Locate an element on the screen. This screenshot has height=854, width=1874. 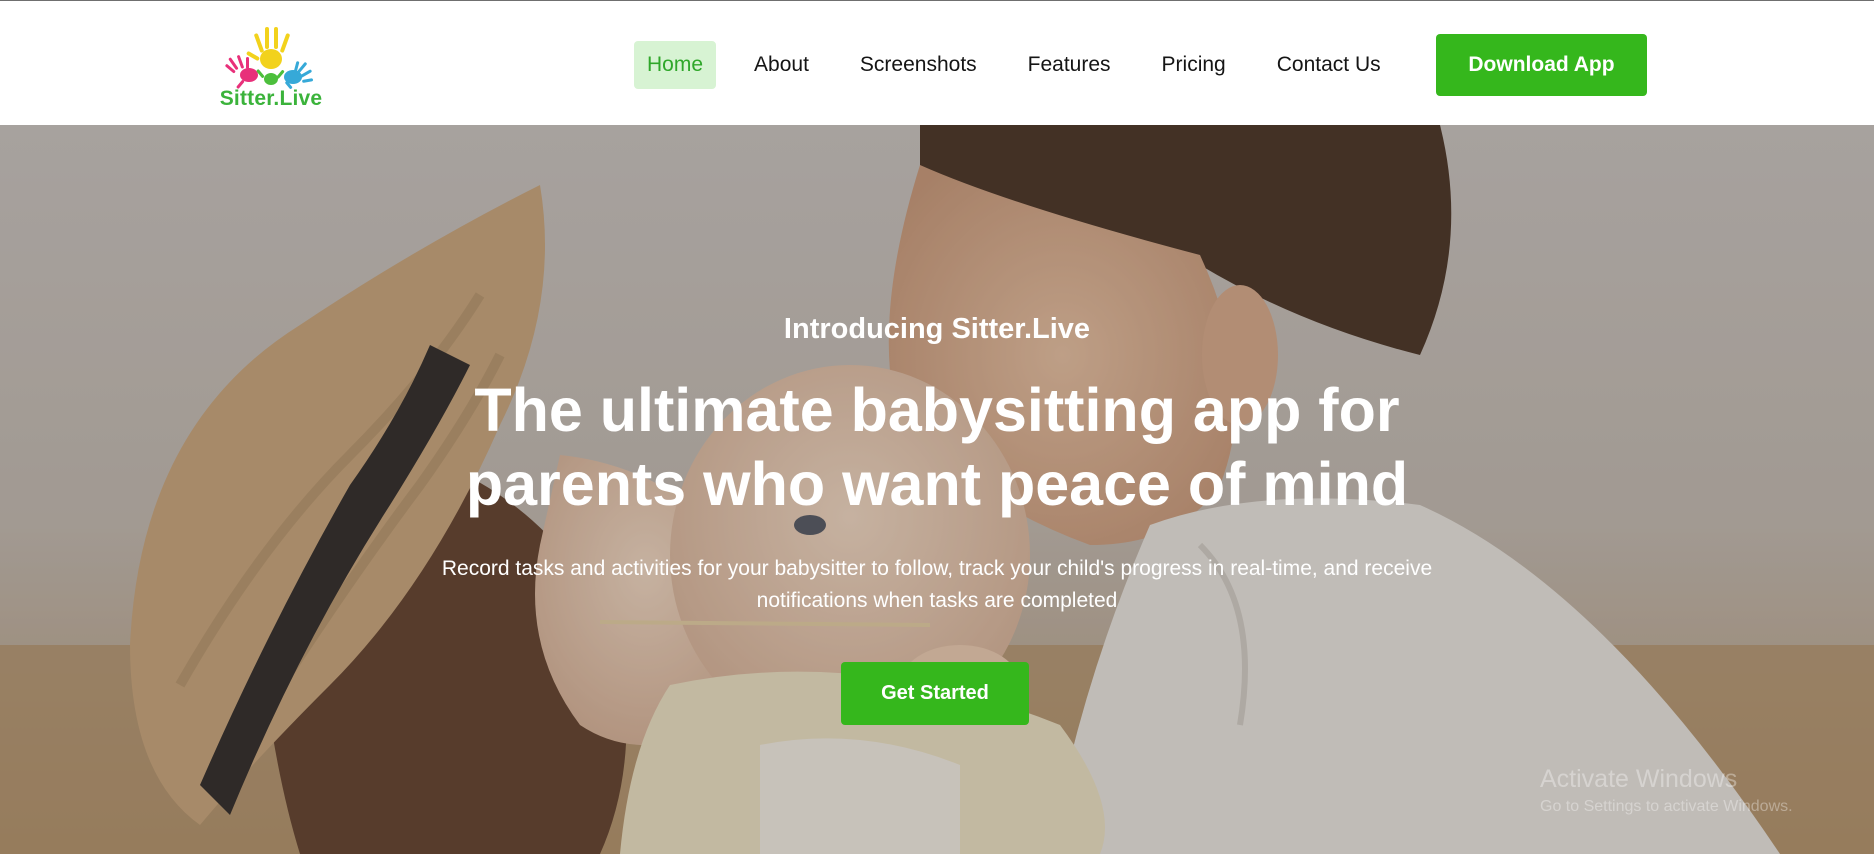
handprints-logo-icon is located at coordinates (269, 58).